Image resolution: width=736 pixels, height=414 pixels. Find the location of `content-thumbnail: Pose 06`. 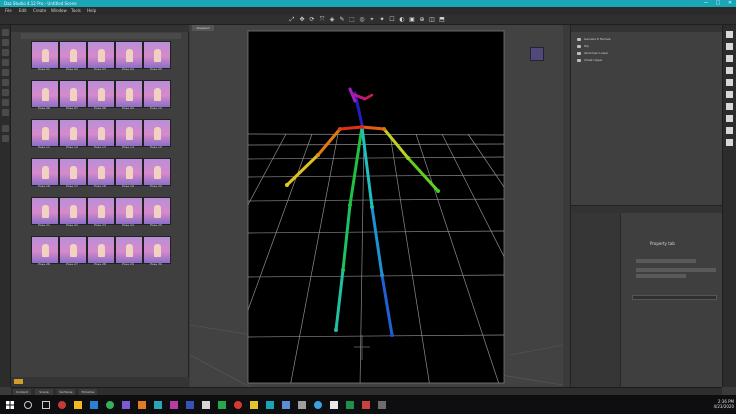

content-thumbnail: Pose 06 is located at coordinates (45, 98).